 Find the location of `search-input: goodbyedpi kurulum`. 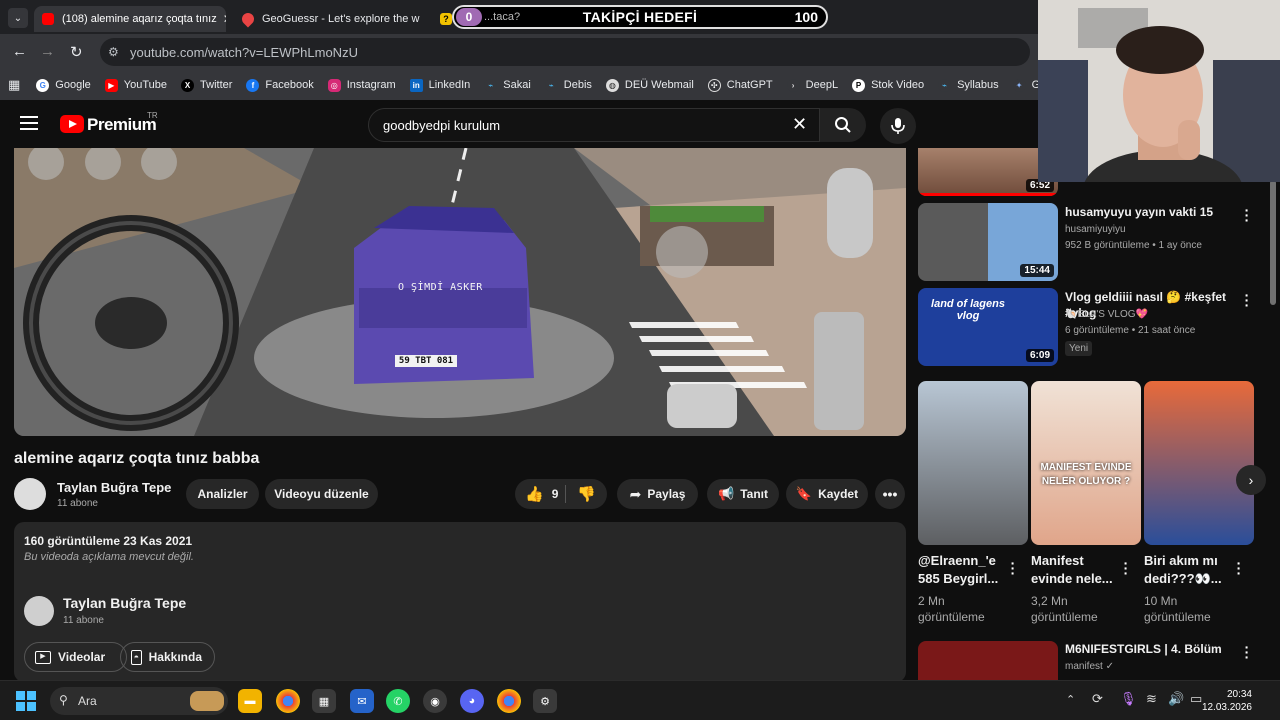

search-input: goodbyedpi kurulum is located at coordinates (594, 125).